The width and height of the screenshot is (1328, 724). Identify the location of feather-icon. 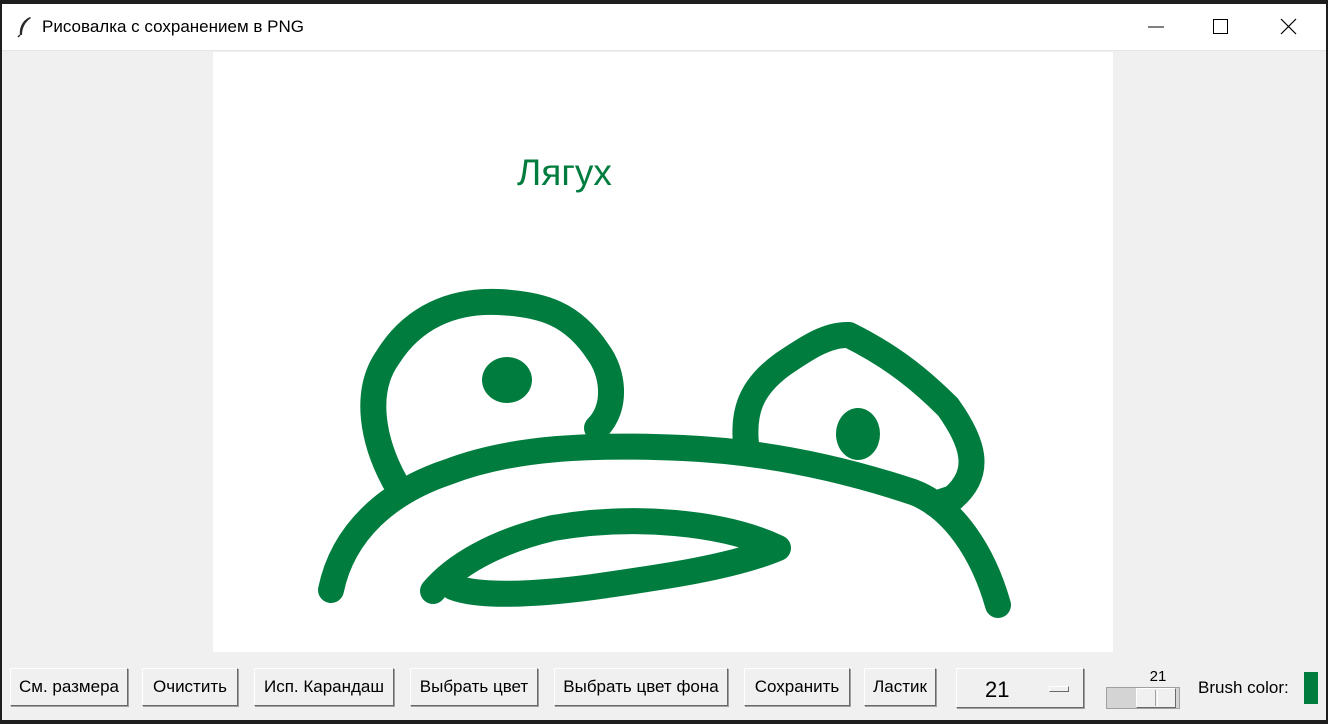
(24, 27).